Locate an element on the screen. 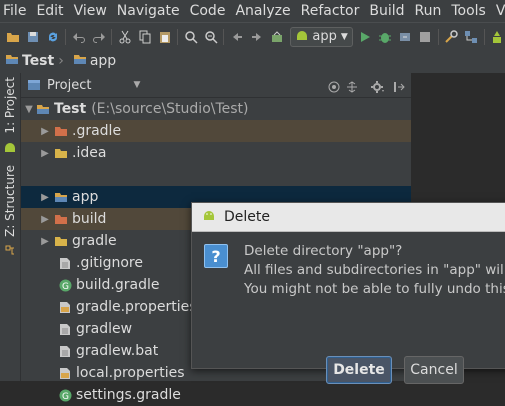 The width and height of the screenshot is (505, 406). settings-icon is located at coordinates (451, 37).